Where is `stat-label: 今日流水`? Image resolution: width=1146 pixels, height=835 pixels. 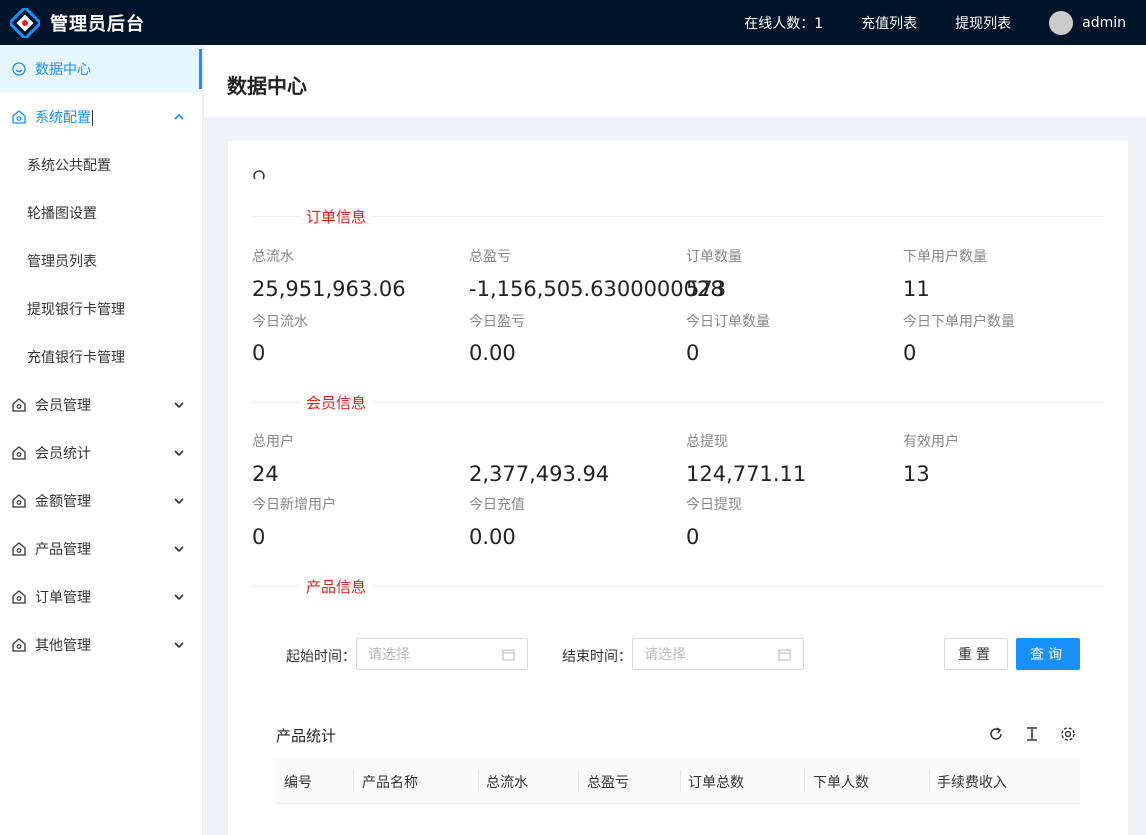 stat-label: 今日流水 is located at coordinates (280, 322).